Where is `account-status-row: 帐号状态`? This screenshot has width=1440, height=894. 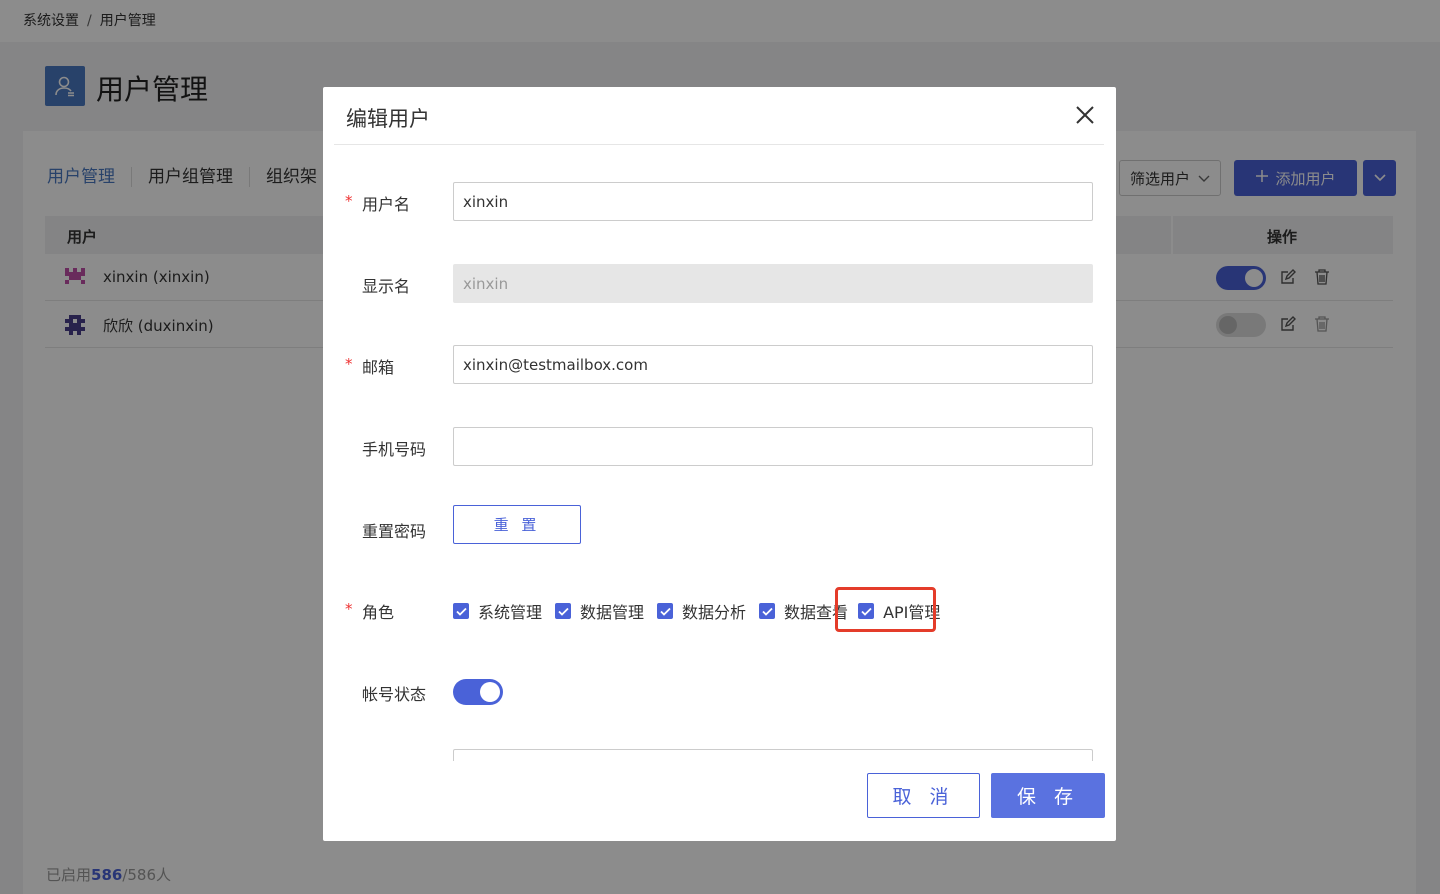 account-status-row: 帐号状态 is located at coordinates (719, 692).